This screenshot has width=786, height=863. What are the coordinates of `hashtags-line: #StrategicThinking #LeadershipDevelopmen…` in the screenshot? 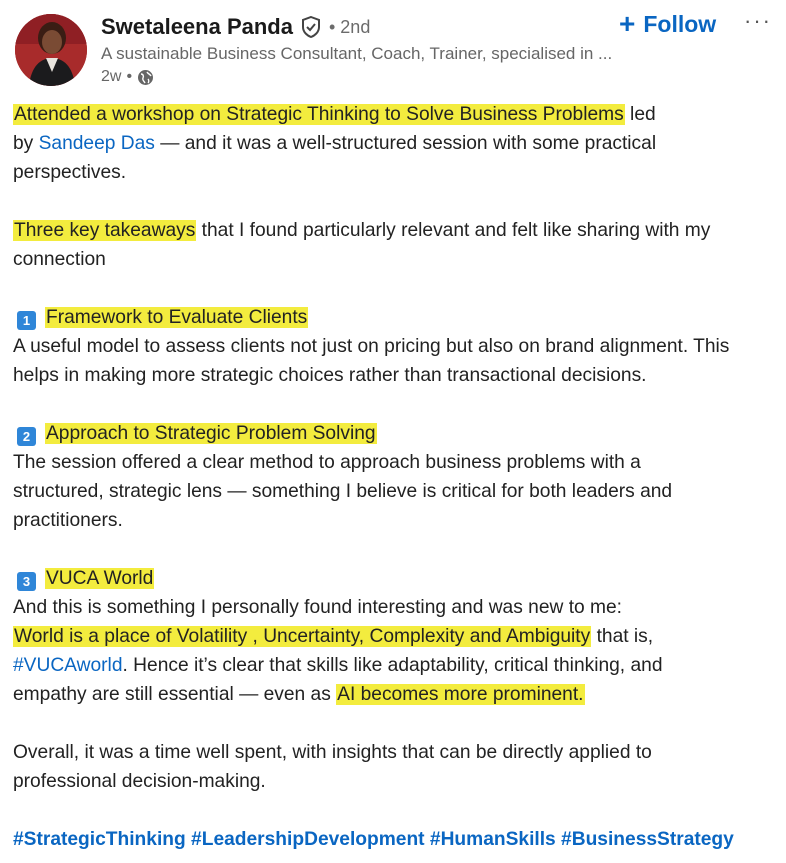 It's located at (397, 839).